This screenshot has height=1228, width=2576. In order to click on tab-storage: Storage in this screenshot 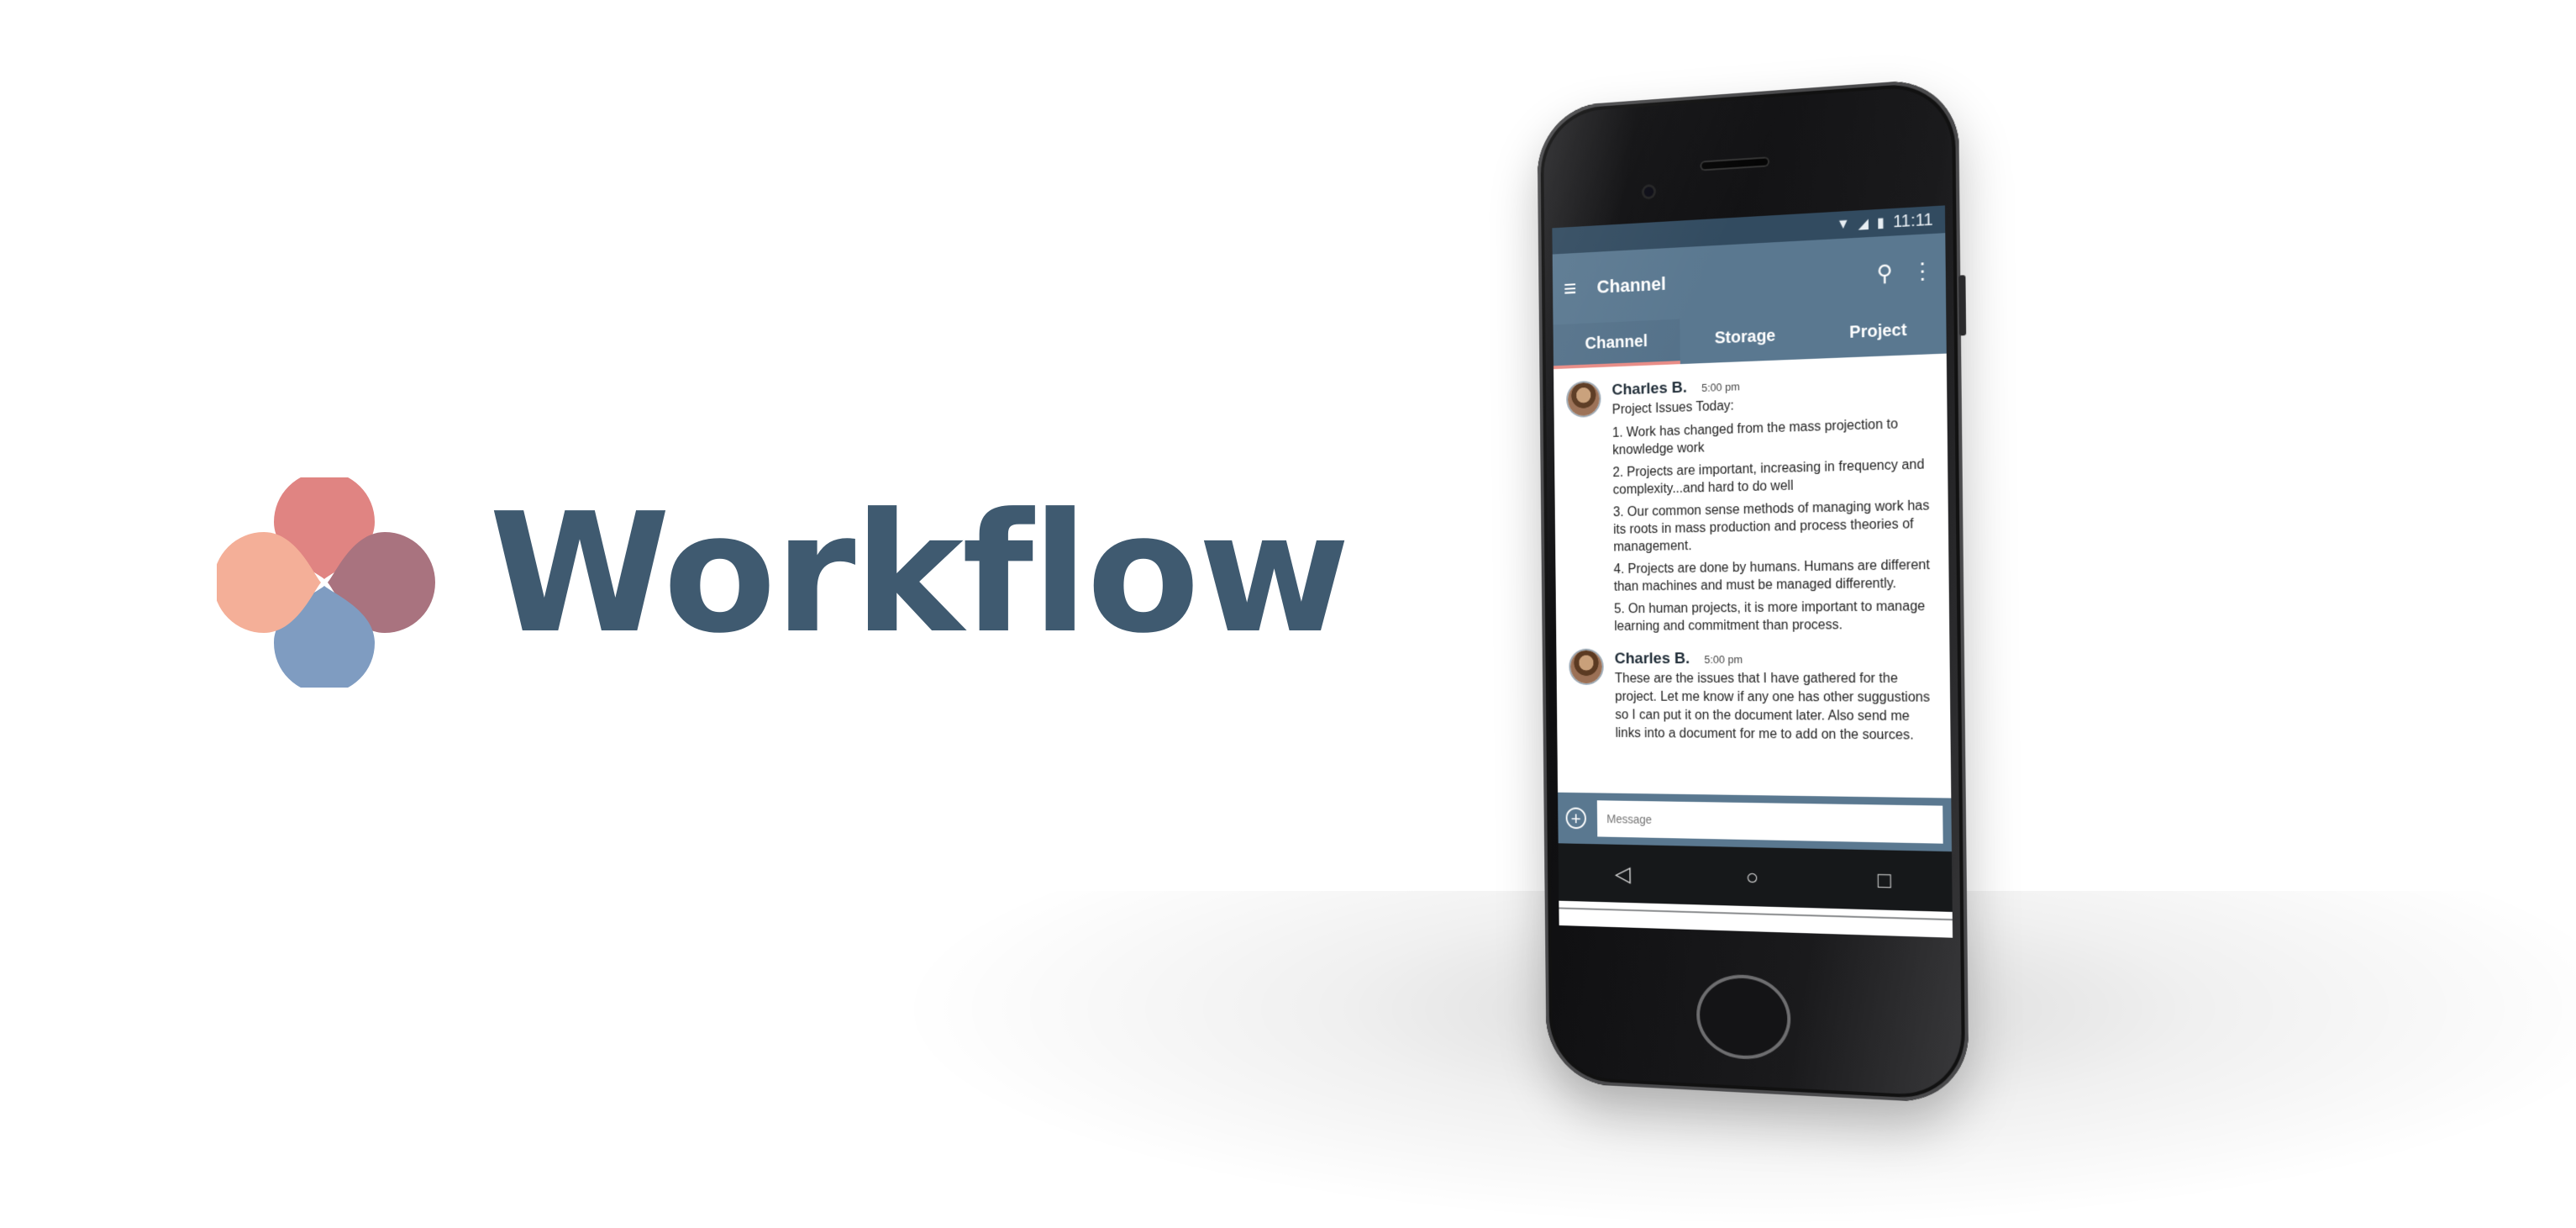, I will do `click(1746, 339)`.